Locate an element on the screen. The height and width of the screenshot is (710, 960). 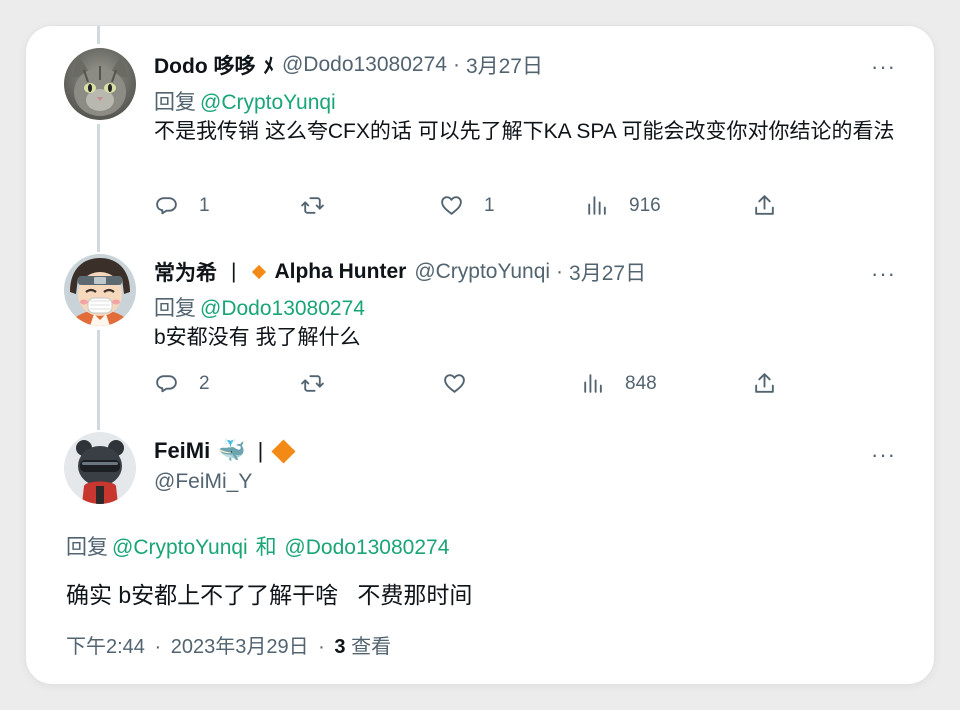
tweet-1-reply-context: 回复 @CryptoYunqi is located at coordinates (245, 101).